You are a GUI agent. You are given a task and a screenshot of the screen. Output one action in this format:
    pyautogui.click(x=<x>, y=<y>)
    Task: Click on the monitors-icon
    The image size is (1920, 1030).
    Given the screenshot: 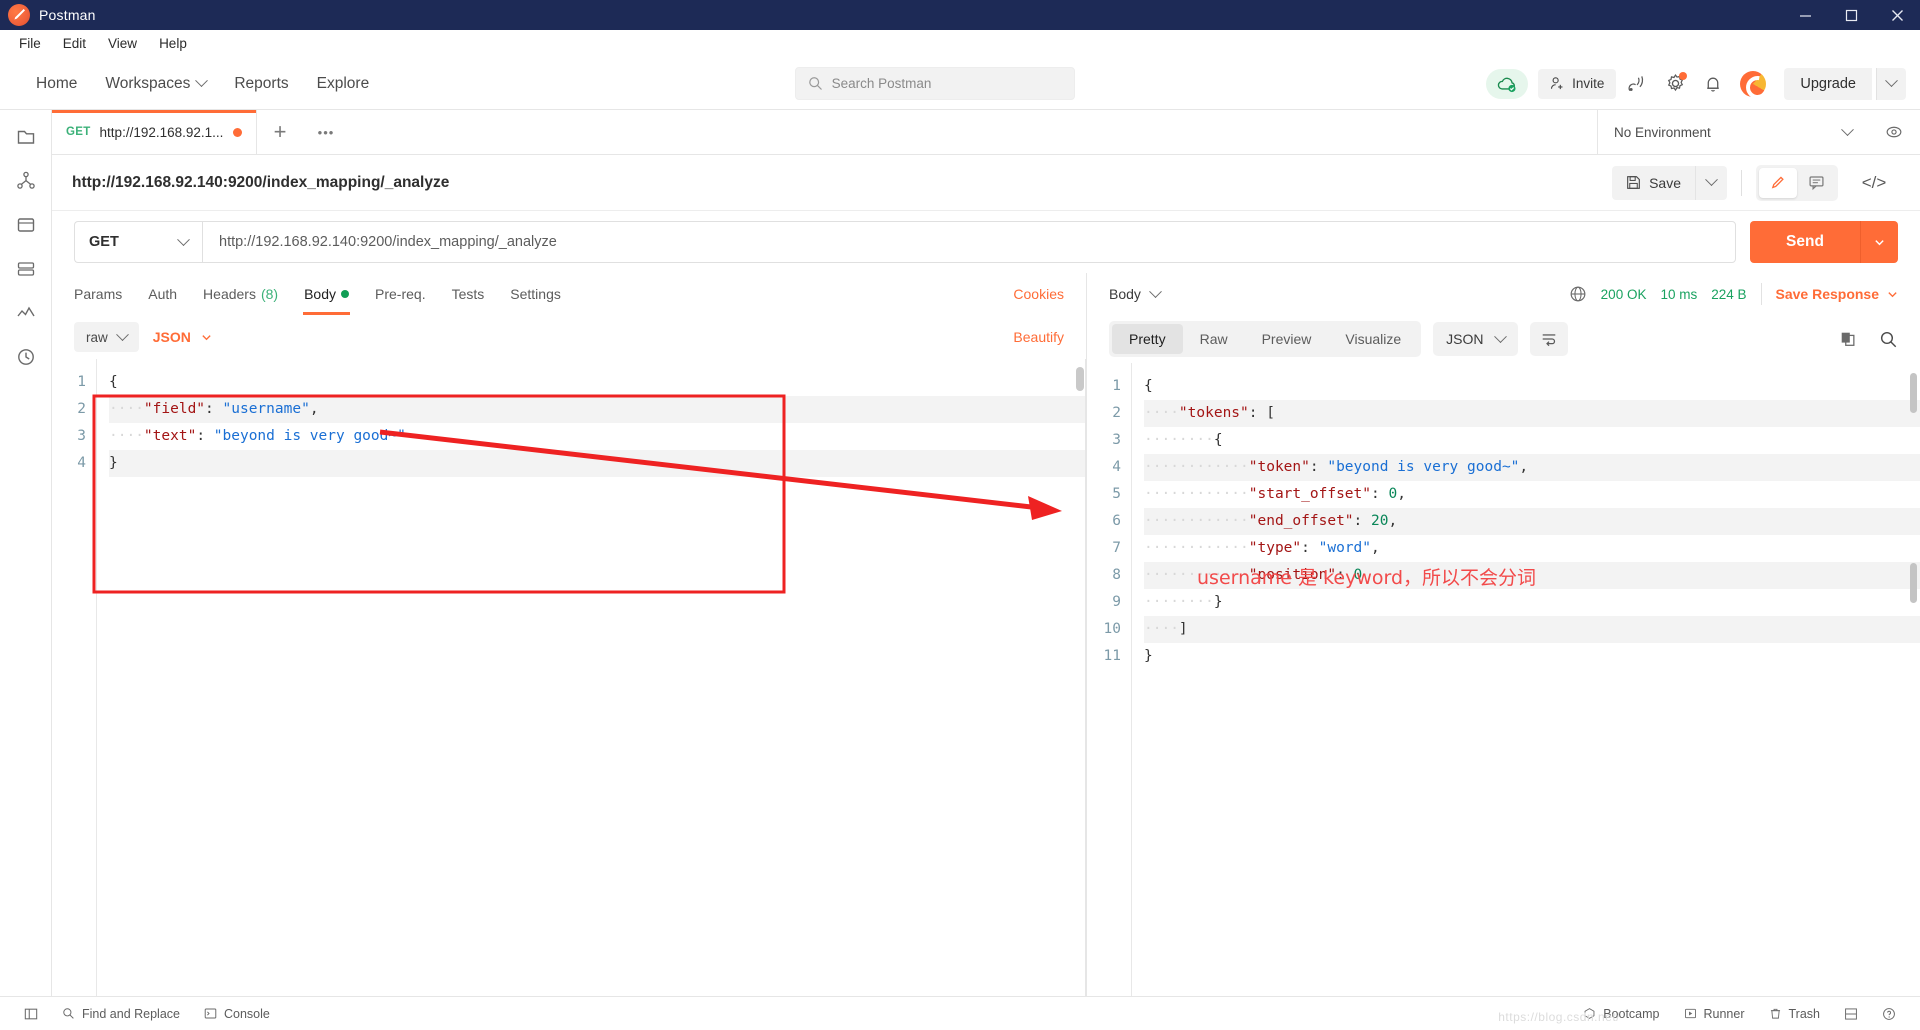 What is the action you would take?
    pyautogui.click(x=26, y=313)
    